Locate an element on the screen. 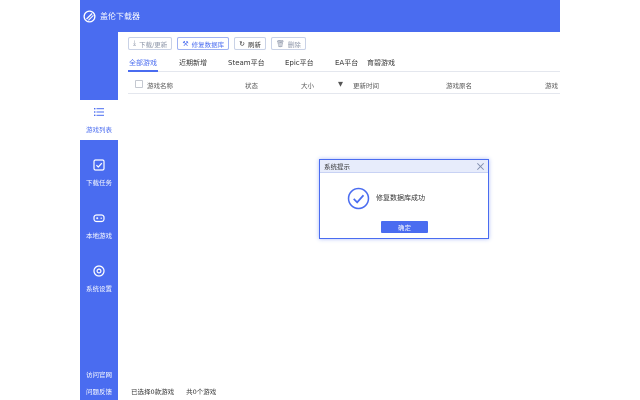  column-status: 状态 is located at coordinates (251, 85).